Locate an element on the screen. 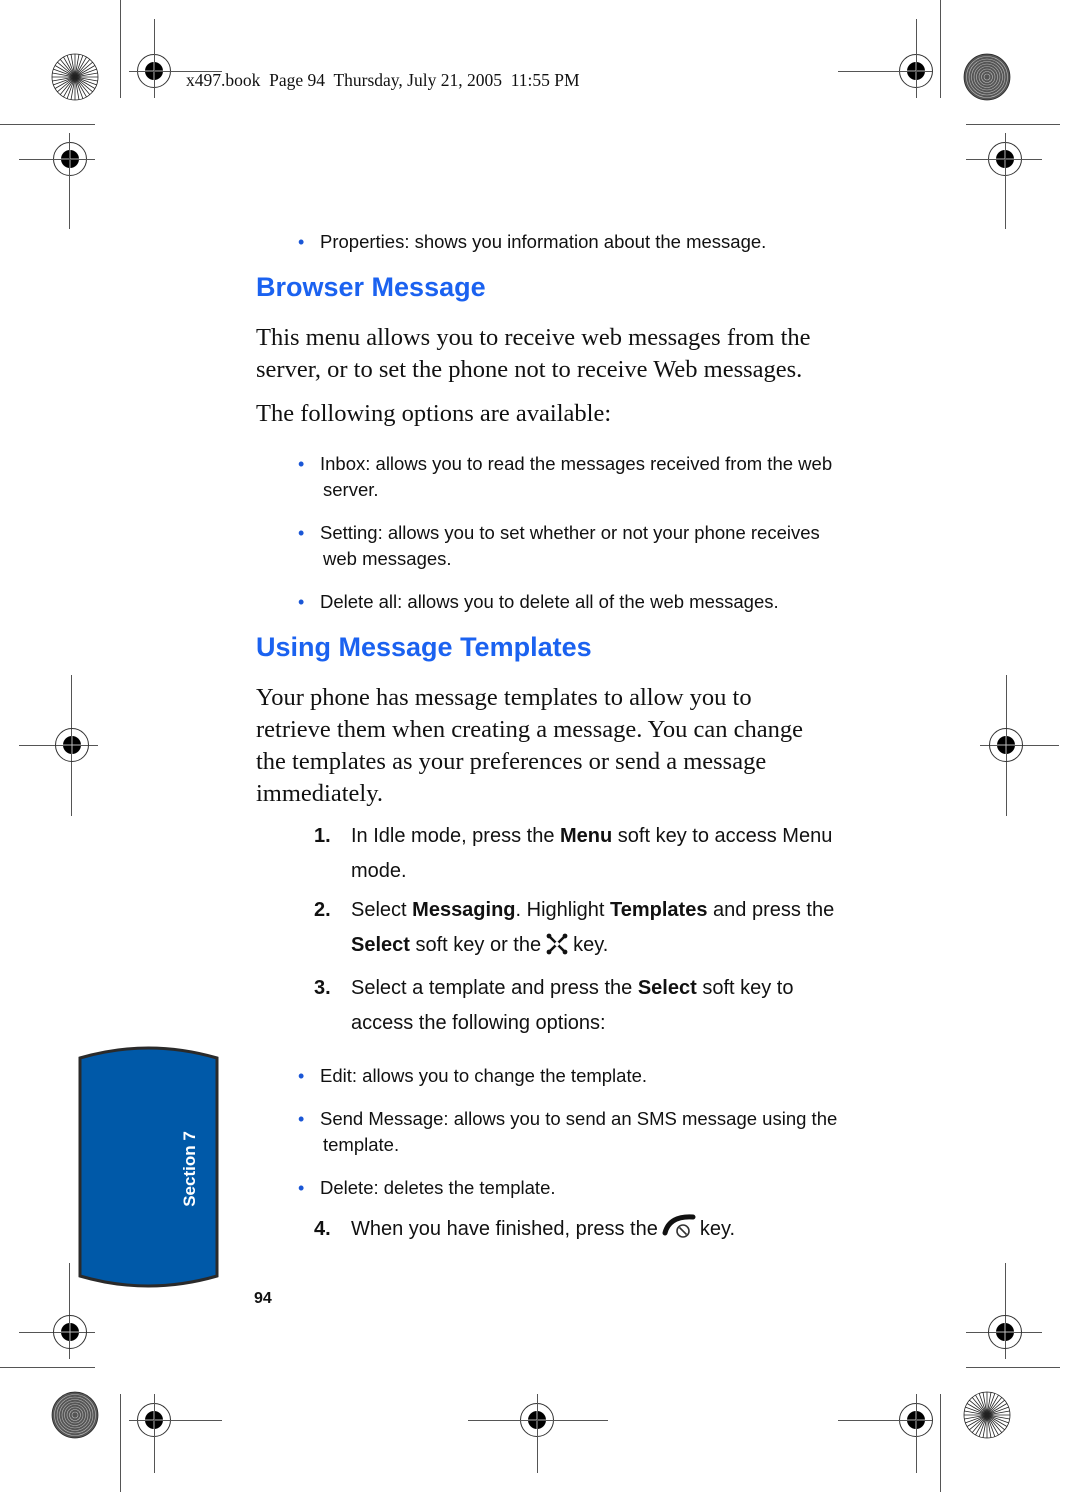  rosette-mark-top-right is located at coordinates (987, 77).